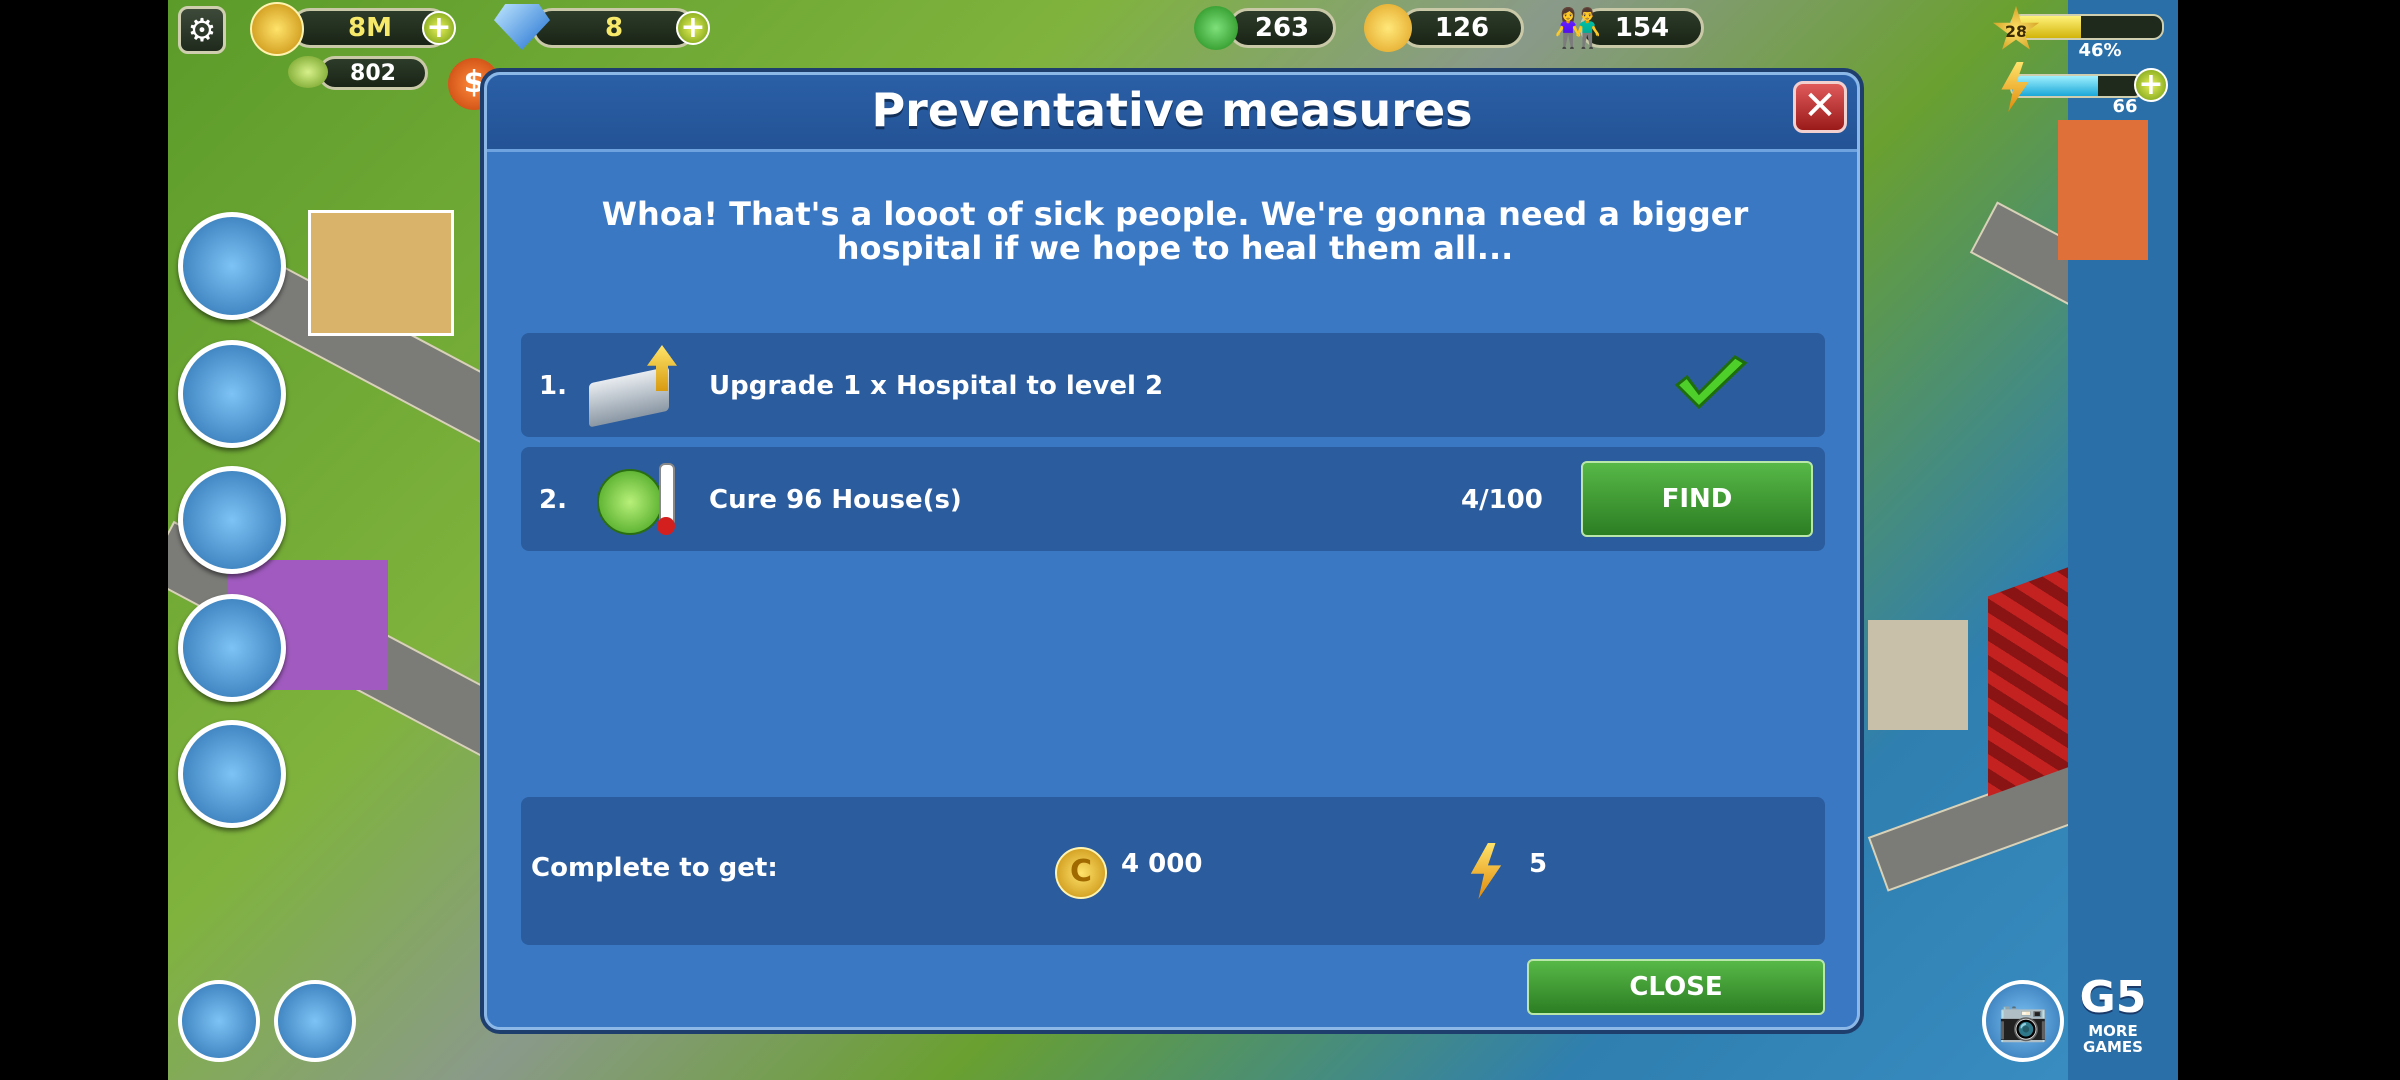 The image size is (2400, 1080). Describe the element at coordinates (1173, 499) in the screenshot. I see `task-row-2: 2. Cure 96 House(s) 4/100 FIND` at that location.